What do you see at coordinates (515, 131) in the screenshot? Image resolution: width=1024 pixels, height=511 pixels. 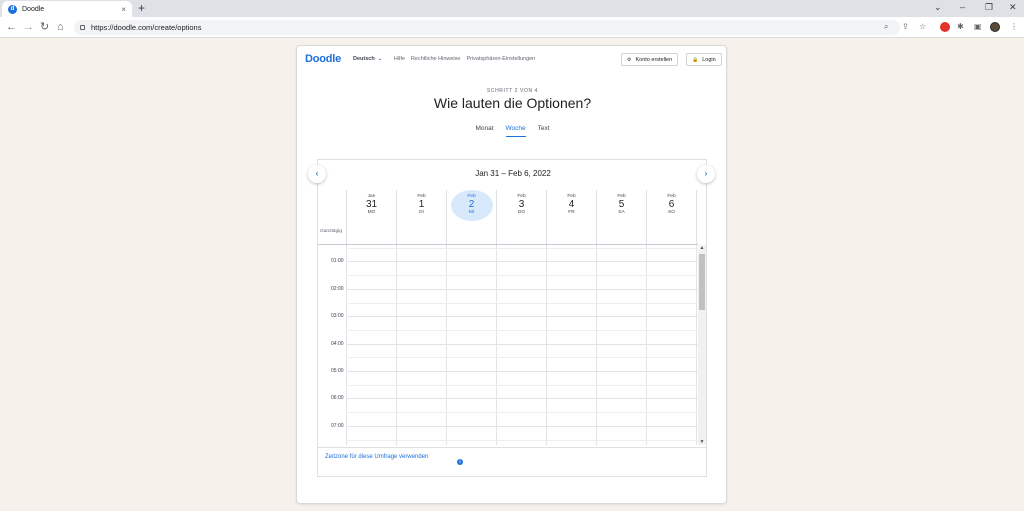 I see `tab-week: Woche` at bounding box center [515, 131].